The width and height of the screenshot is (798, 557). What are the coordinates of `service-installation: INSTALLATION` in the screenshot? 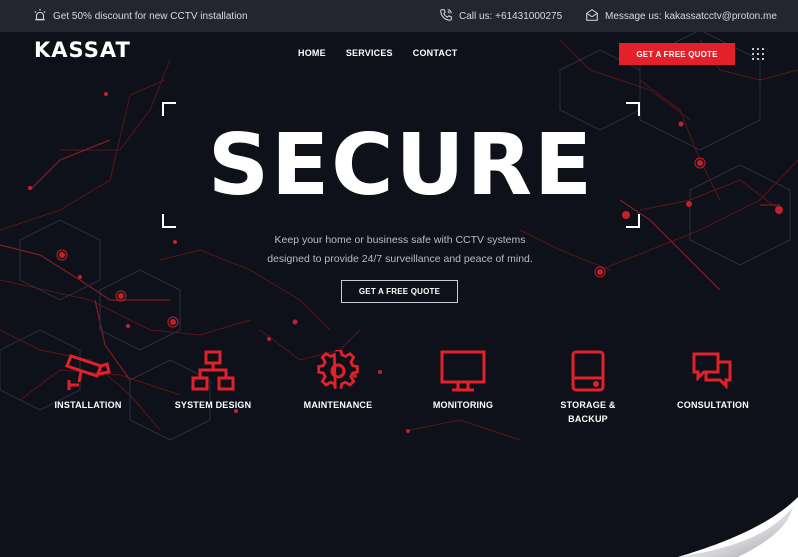 It's located at (88, 381).